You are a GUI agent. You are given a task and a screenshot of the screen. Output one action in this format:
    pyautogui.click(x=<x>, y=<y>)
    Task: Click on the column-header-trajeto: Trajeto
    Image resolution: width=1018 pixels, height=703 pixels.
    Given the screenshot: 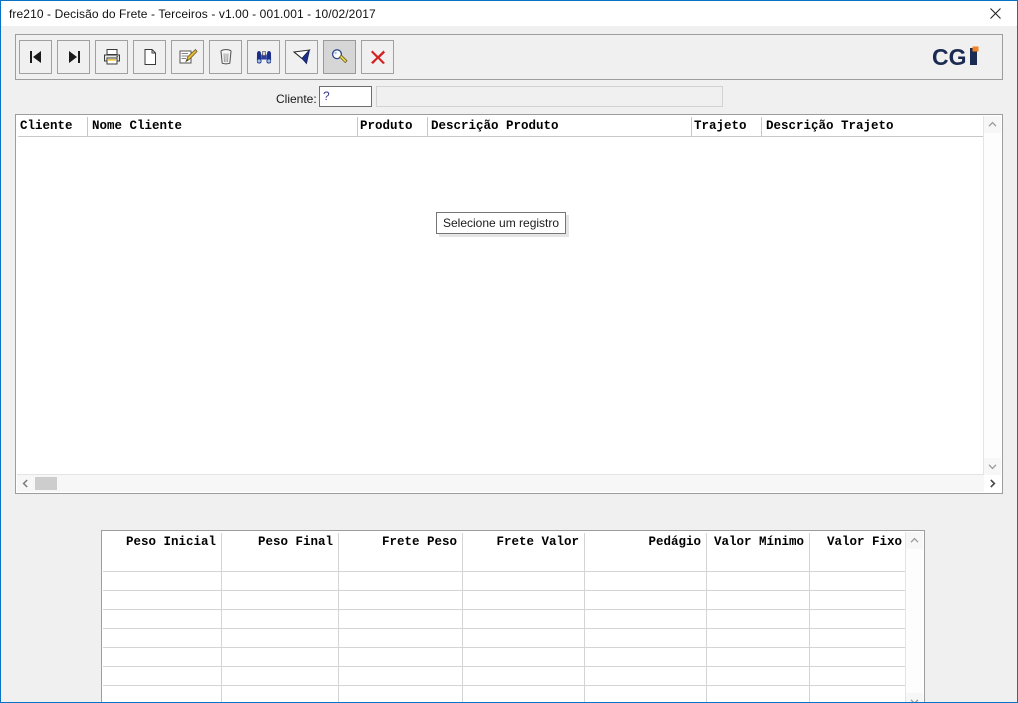 What is the action you would take?
    pyautogui.click(x=720, y=126)
    